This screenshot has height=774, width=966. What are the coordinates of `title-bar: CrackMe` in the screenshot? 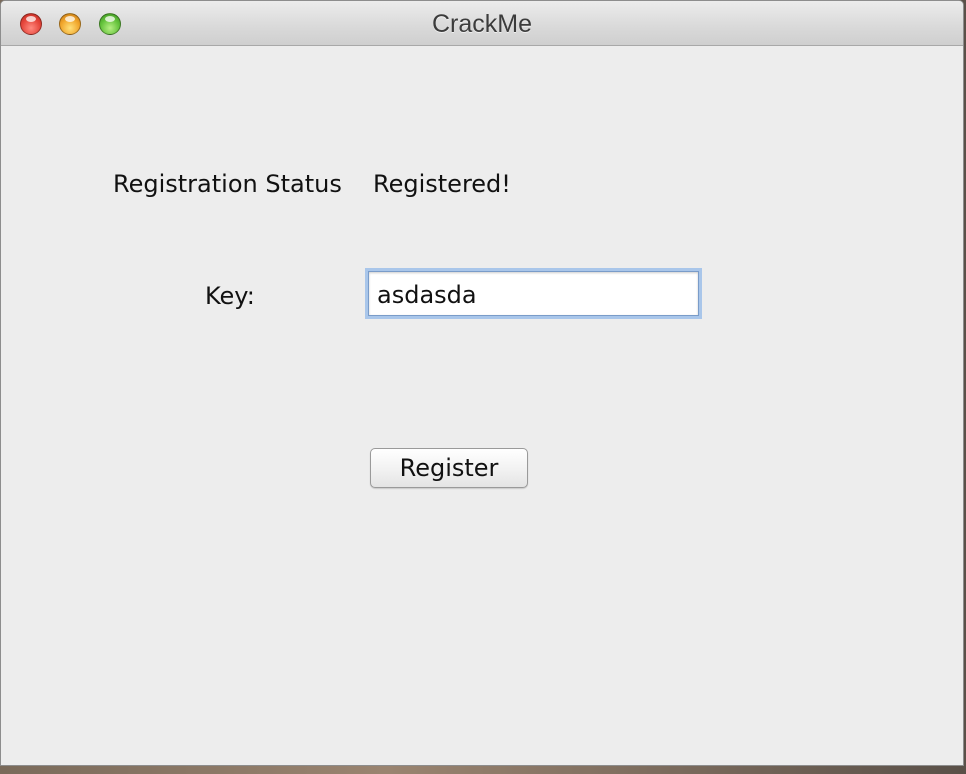 It's located at (482, 23).